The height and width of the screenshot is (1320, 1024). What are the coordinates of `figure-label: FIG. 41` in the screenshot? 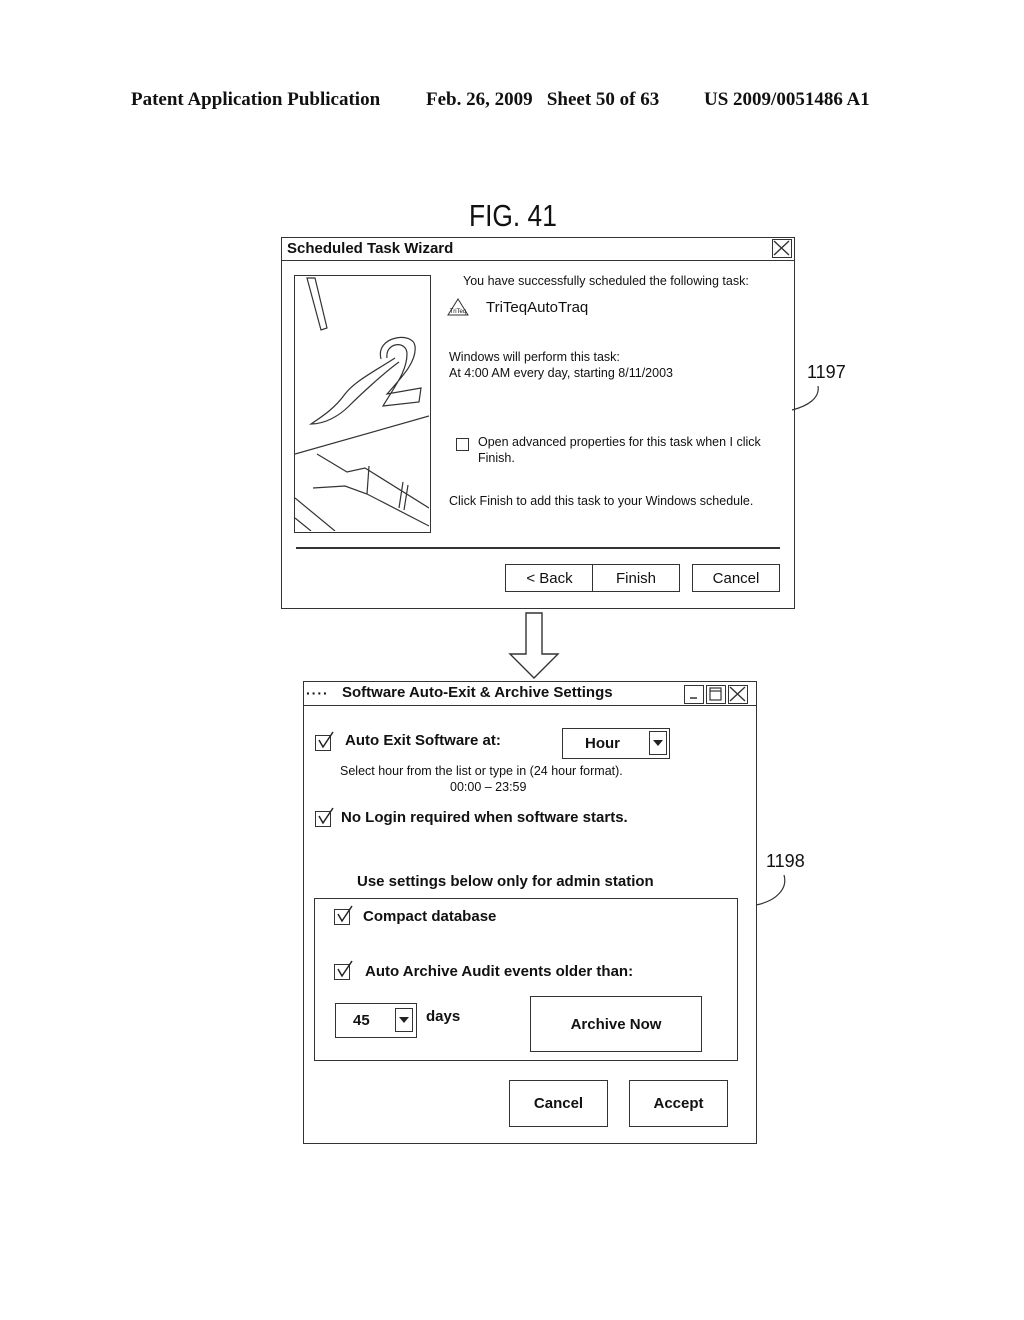 It's located at (513, 215).